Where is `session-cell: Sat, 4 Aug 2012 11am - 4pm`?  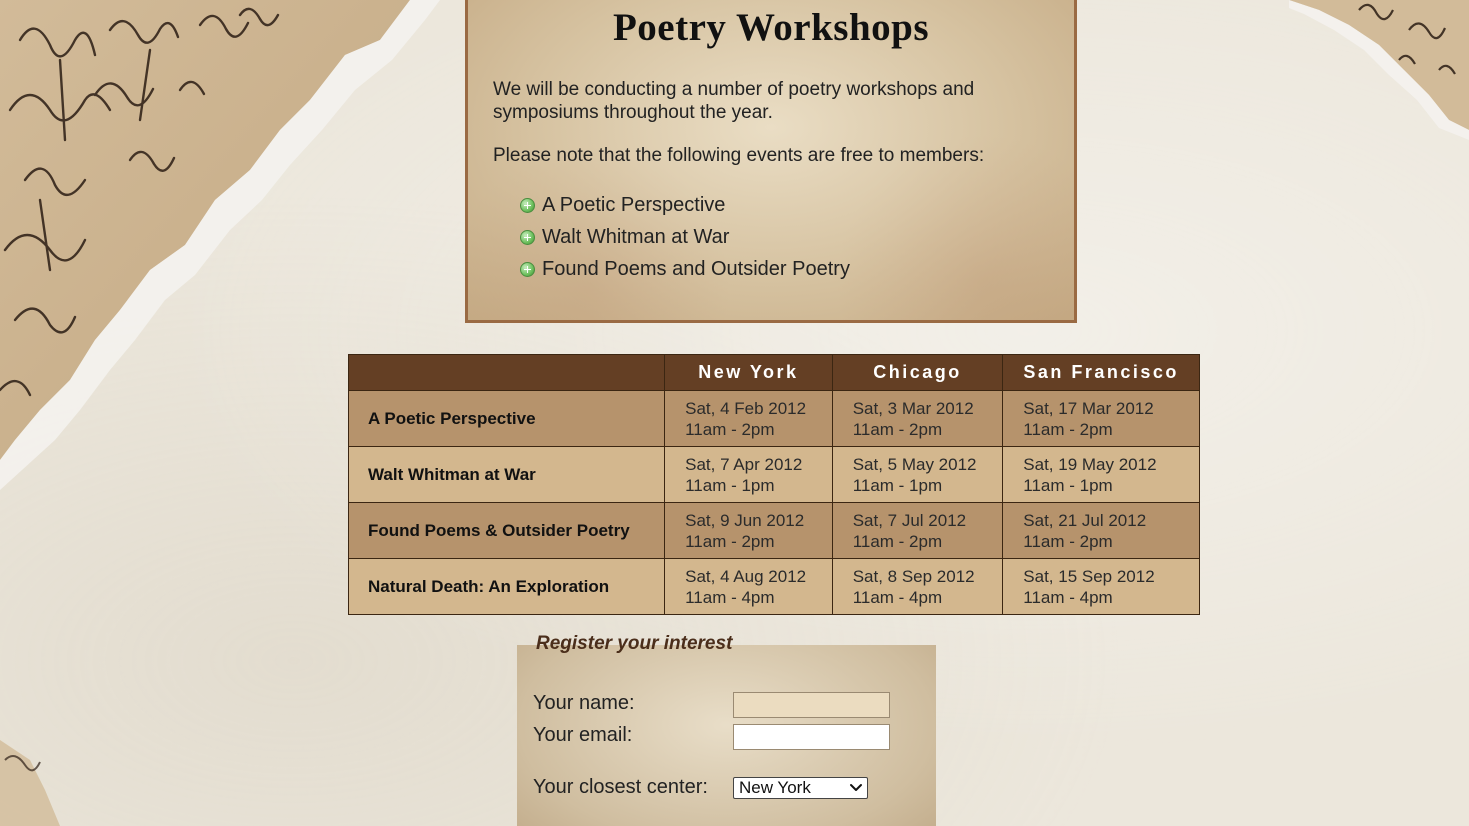 session-cell: Sat, 4 Aug 2012 11am - 4pm is located at coordinates (748, 586).